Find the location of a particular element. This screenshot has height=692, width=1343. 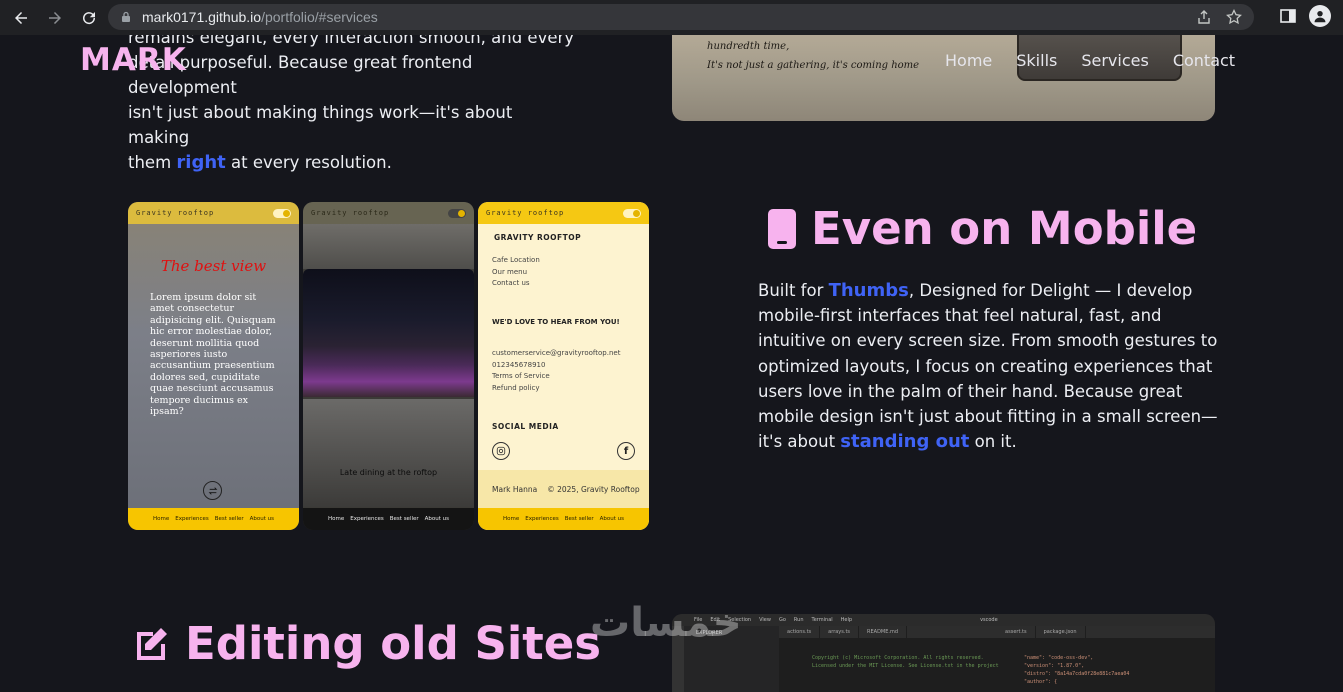

url-host: mark0171.github.io is located at coordinates (202, 17).